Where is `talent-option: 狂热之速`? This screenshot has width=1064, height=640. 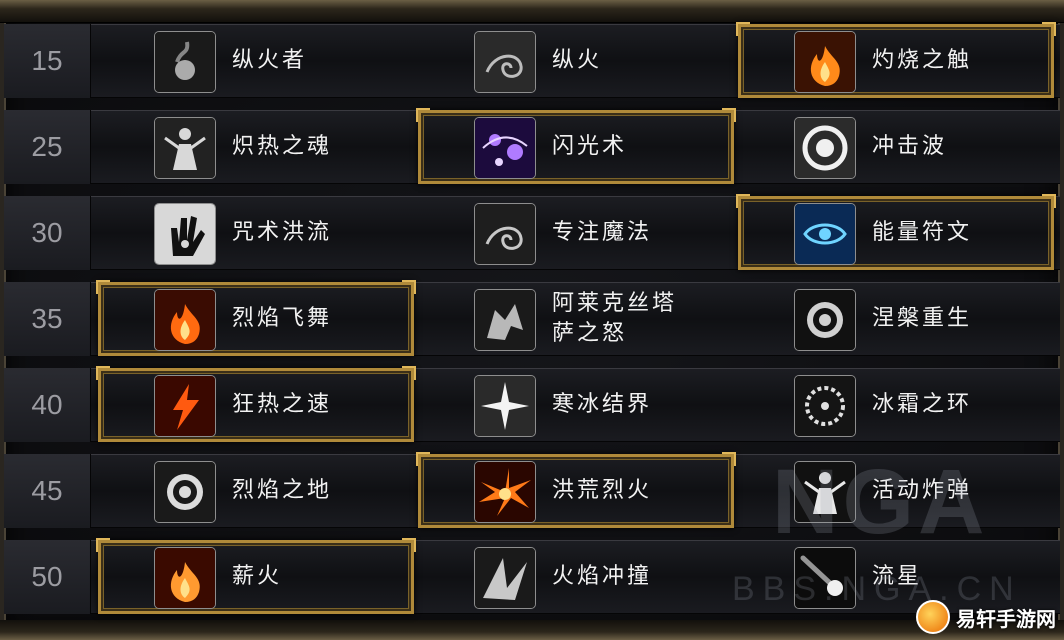
talent-option: 狂热之速 is located at coordinates (256, 404).